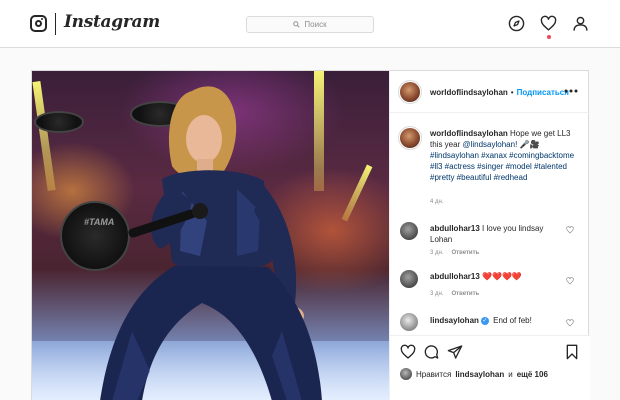  Describe the element at coordinates (454, 320) in the screenshot. I see `comment-username: lindsaylohan` at that location.